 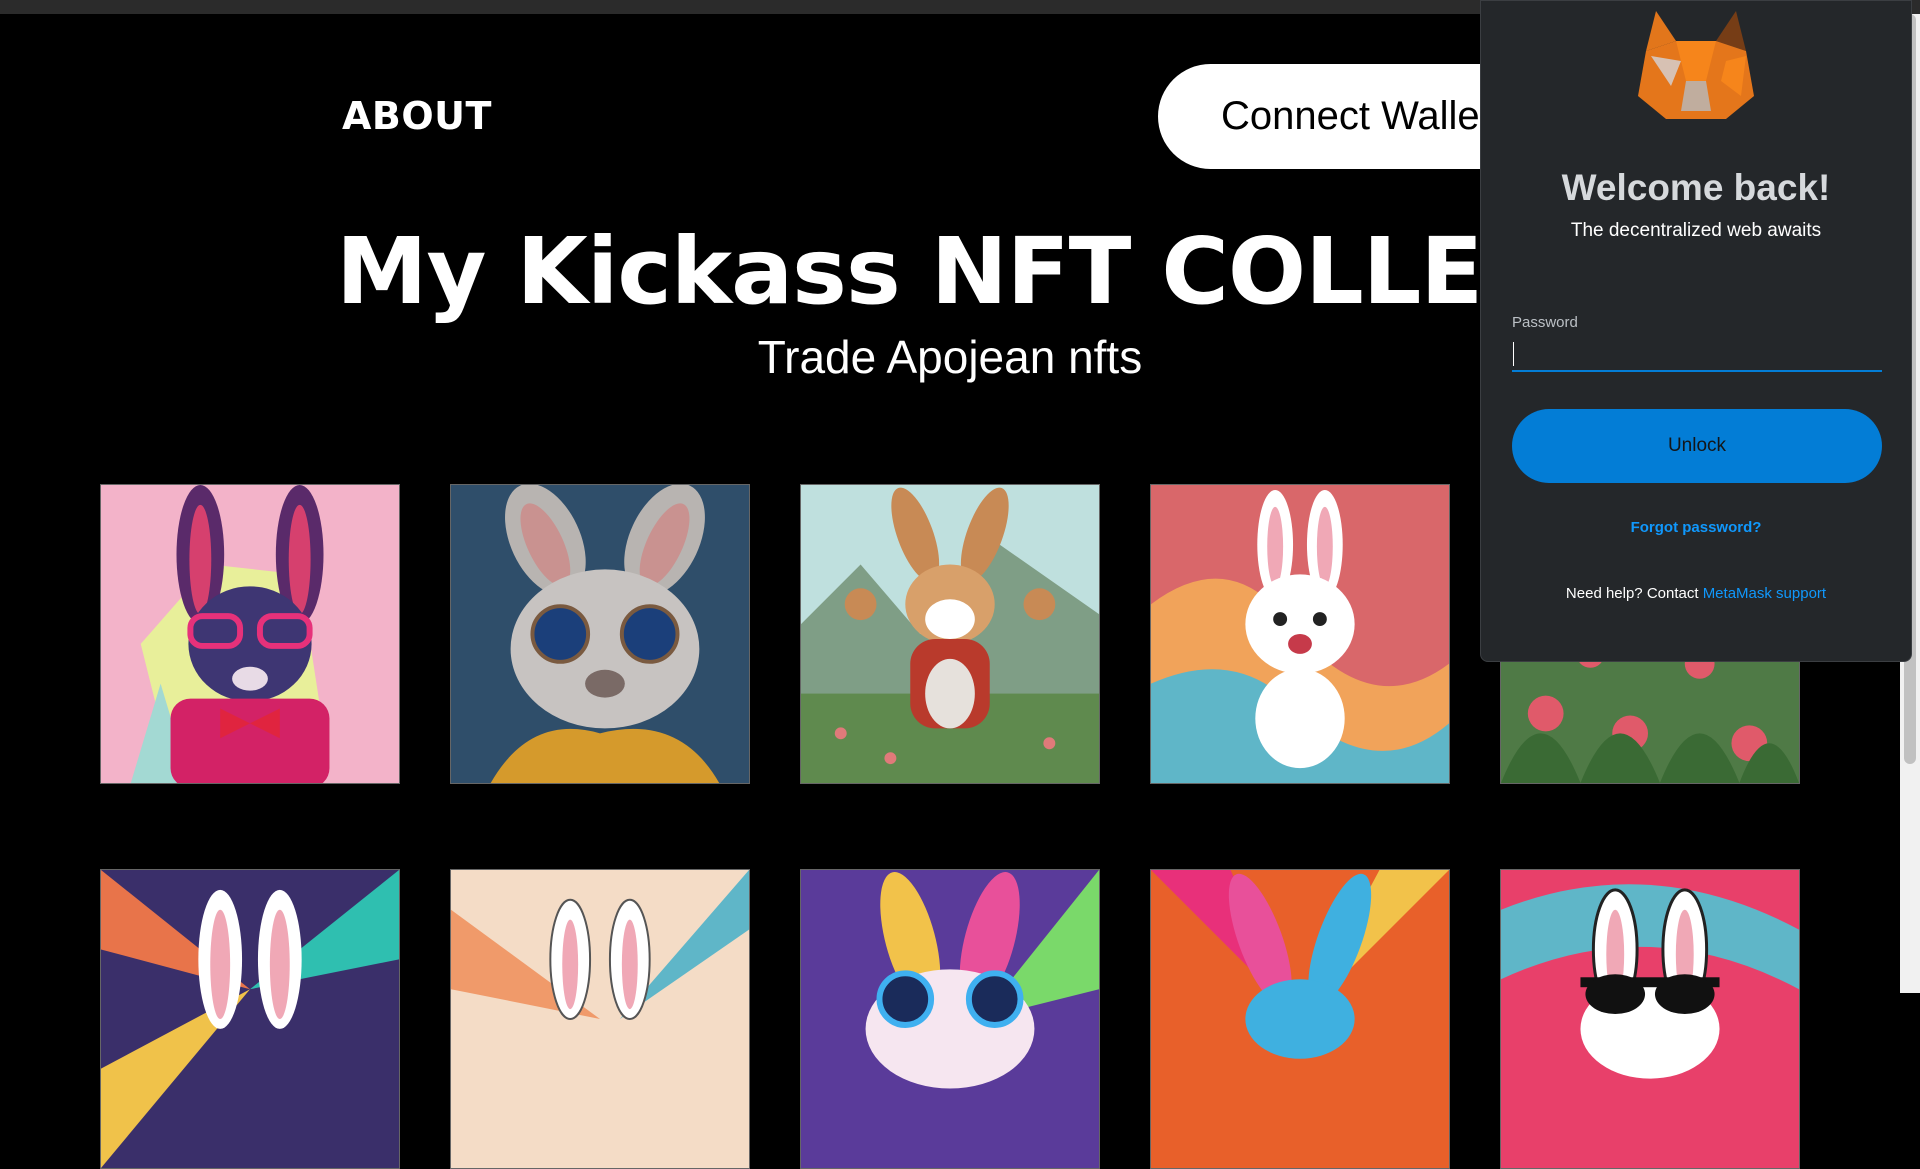 I want to click on connect-wallet-label: Connect Wallet, so click(x=1356, y=116).